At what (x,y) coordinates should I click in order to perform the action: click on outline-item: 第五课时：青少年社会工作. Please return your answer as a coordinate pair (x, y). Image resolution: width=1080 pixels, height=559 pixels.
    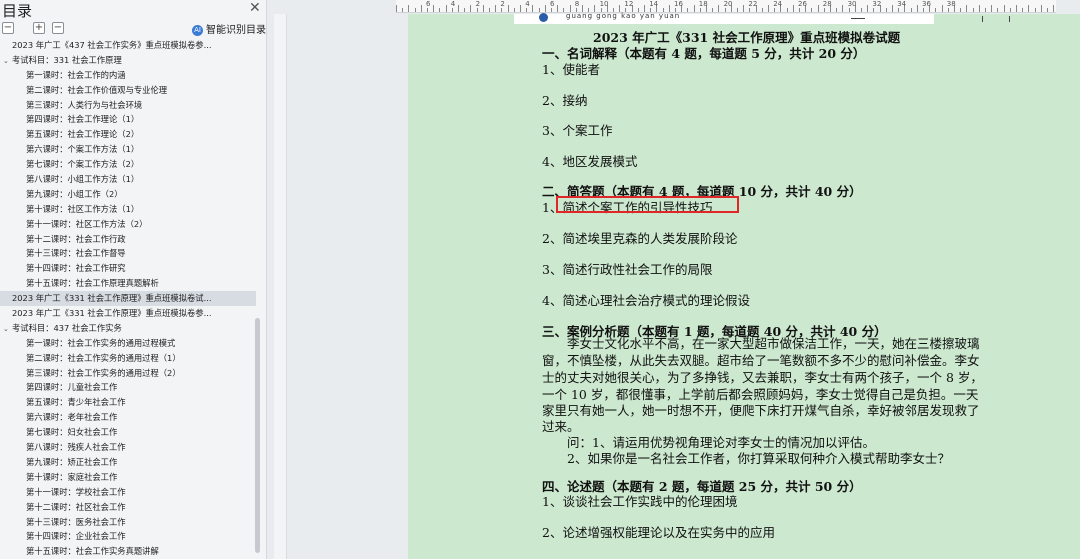
    Looking at the image, I should click on (128, 402).